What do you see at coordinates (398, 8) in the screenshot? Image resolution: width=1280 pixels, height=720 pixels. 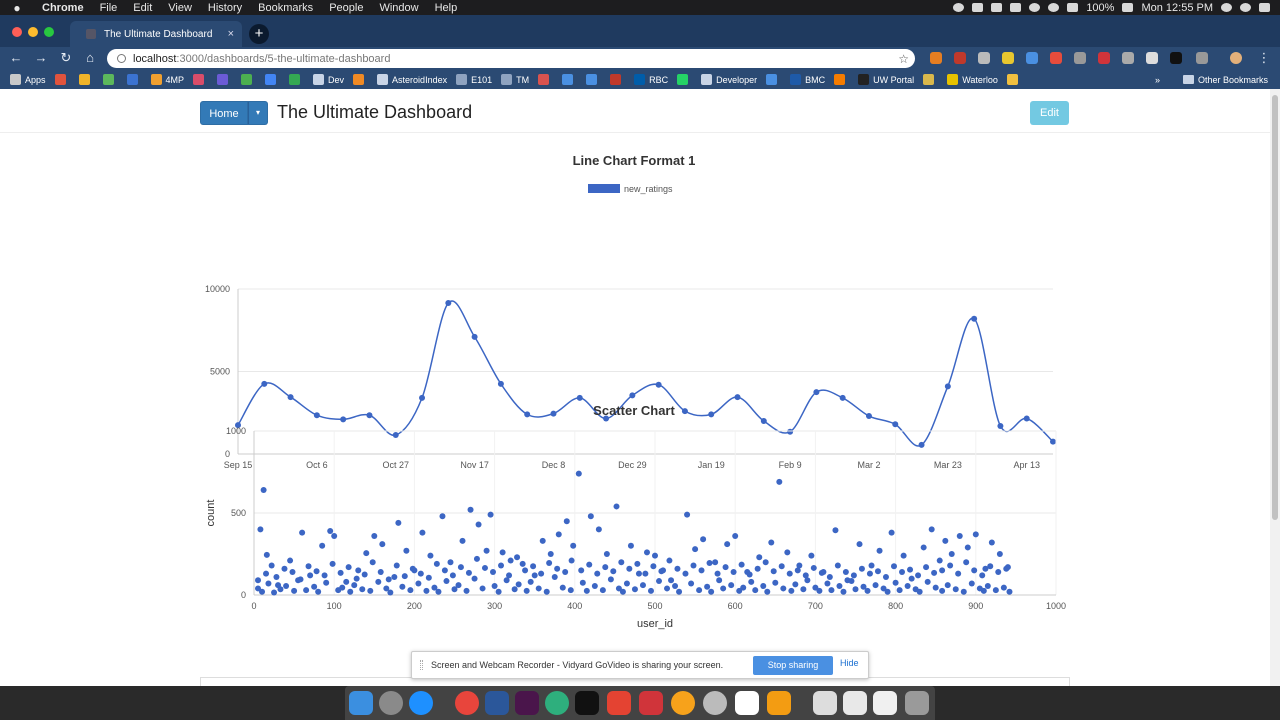 I see `menu-window: Window` at bounding box center [398, 8].